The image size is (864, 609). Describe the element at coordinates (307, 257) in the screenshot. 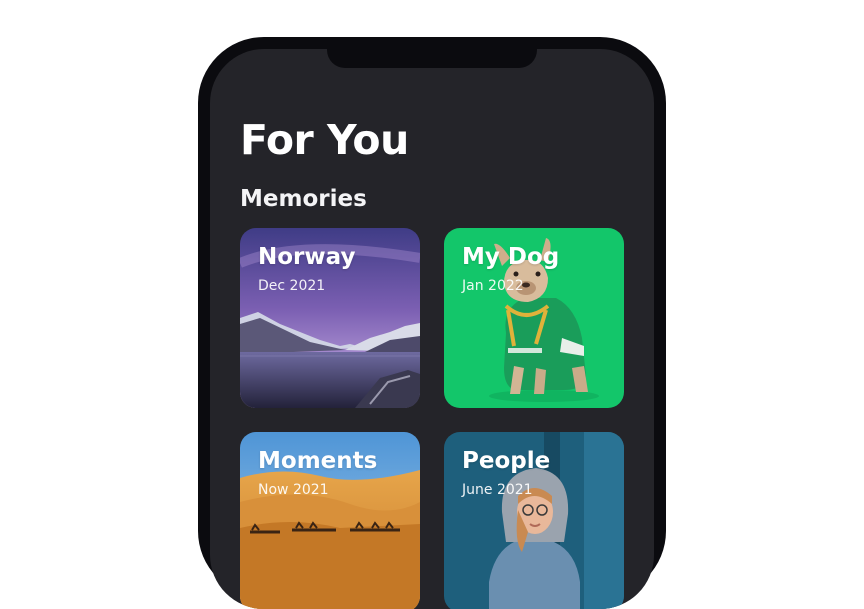

I see `memory-title: Norway` at that location.